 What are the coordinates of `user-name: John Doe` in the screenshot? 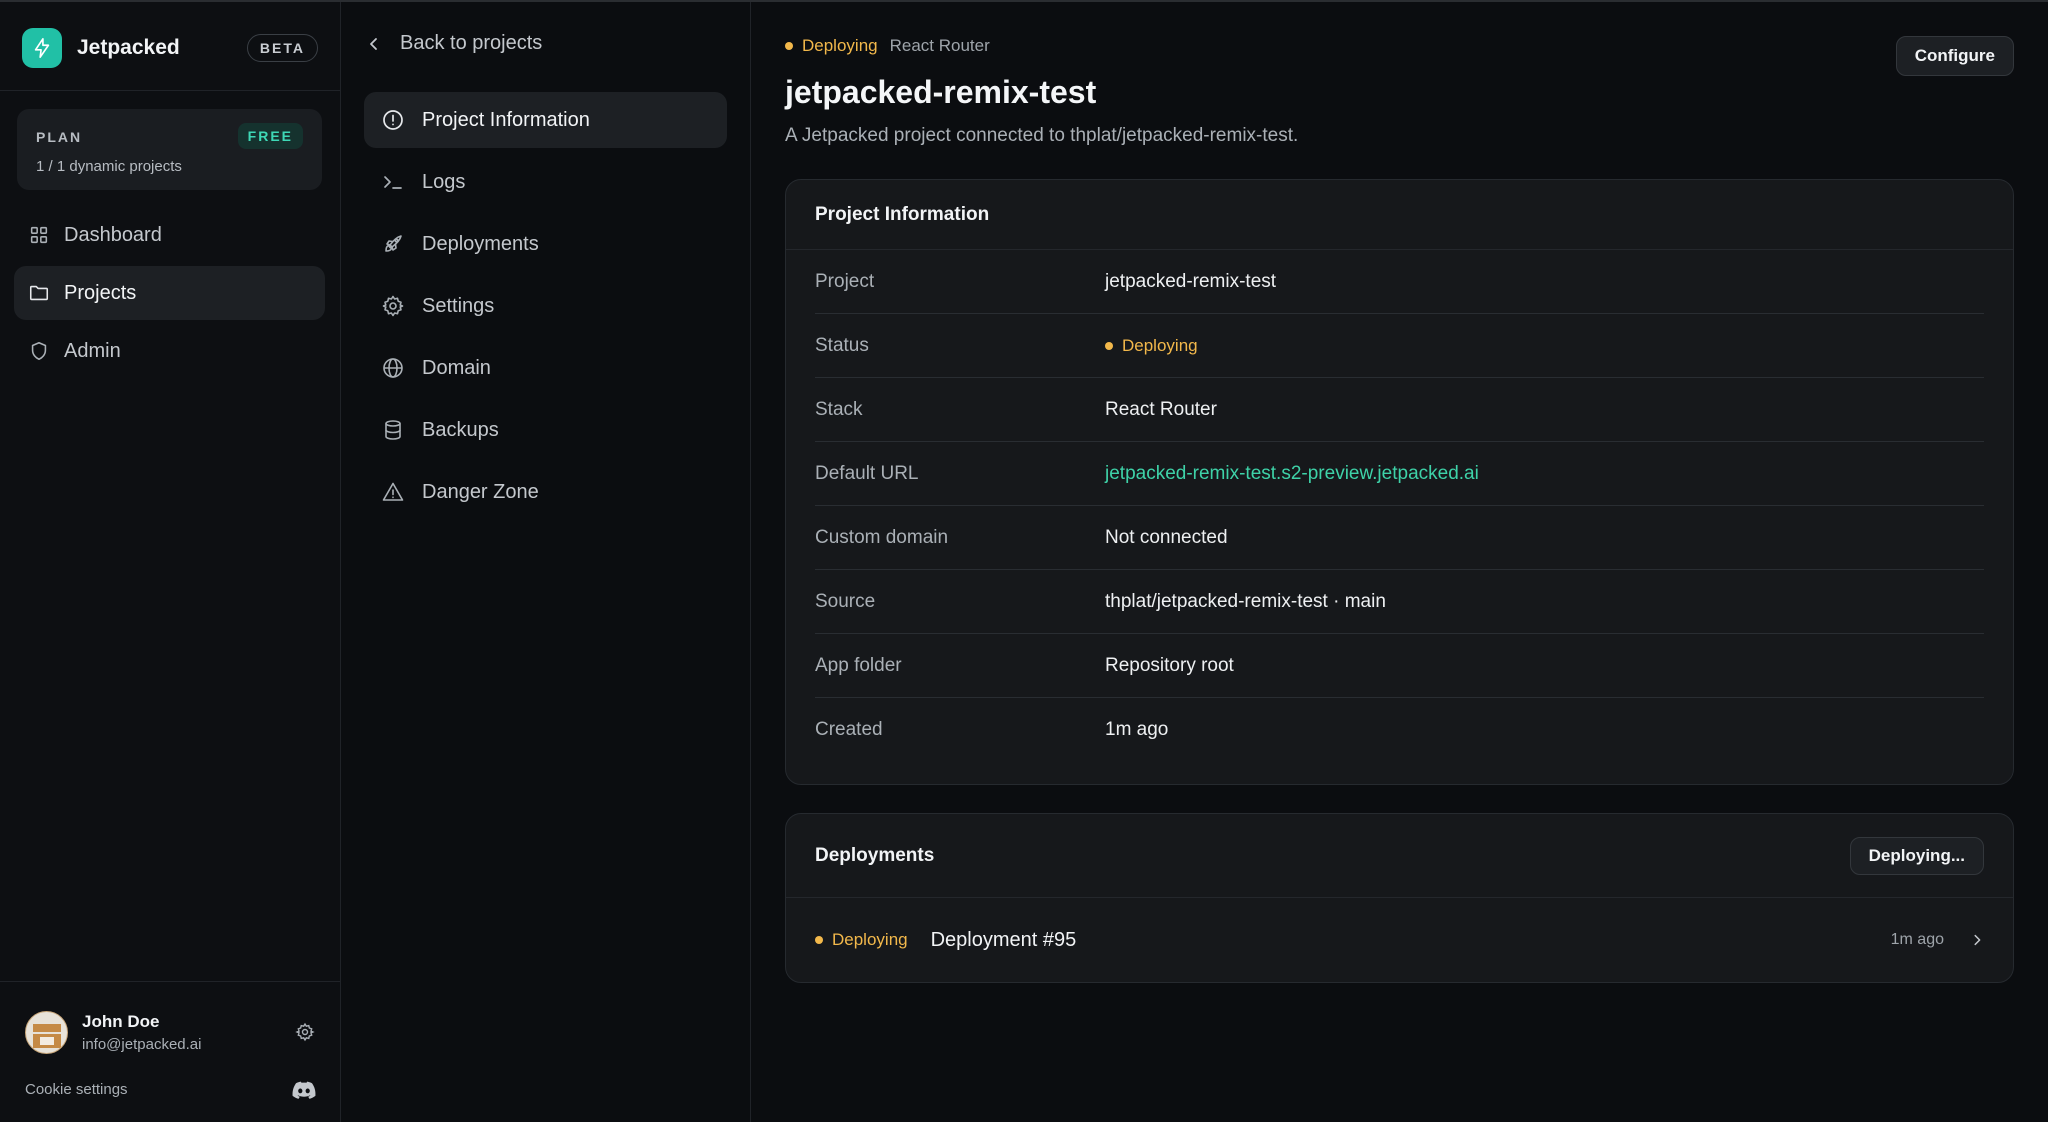 It's located at (121, 1021).